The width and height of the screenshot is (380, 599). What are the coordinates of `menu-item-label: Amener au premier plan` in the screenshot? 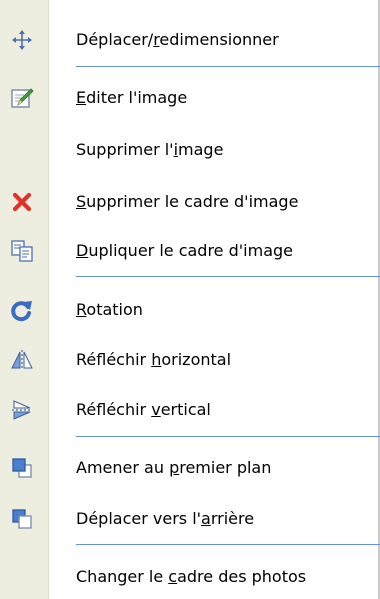 It's located at (174, 467).